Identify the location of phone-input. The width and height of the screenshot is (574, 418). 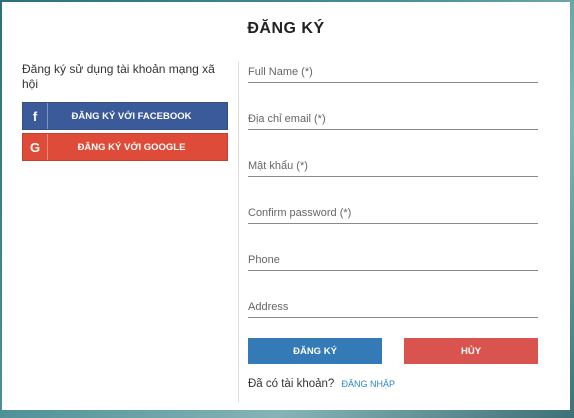
(393, 260).